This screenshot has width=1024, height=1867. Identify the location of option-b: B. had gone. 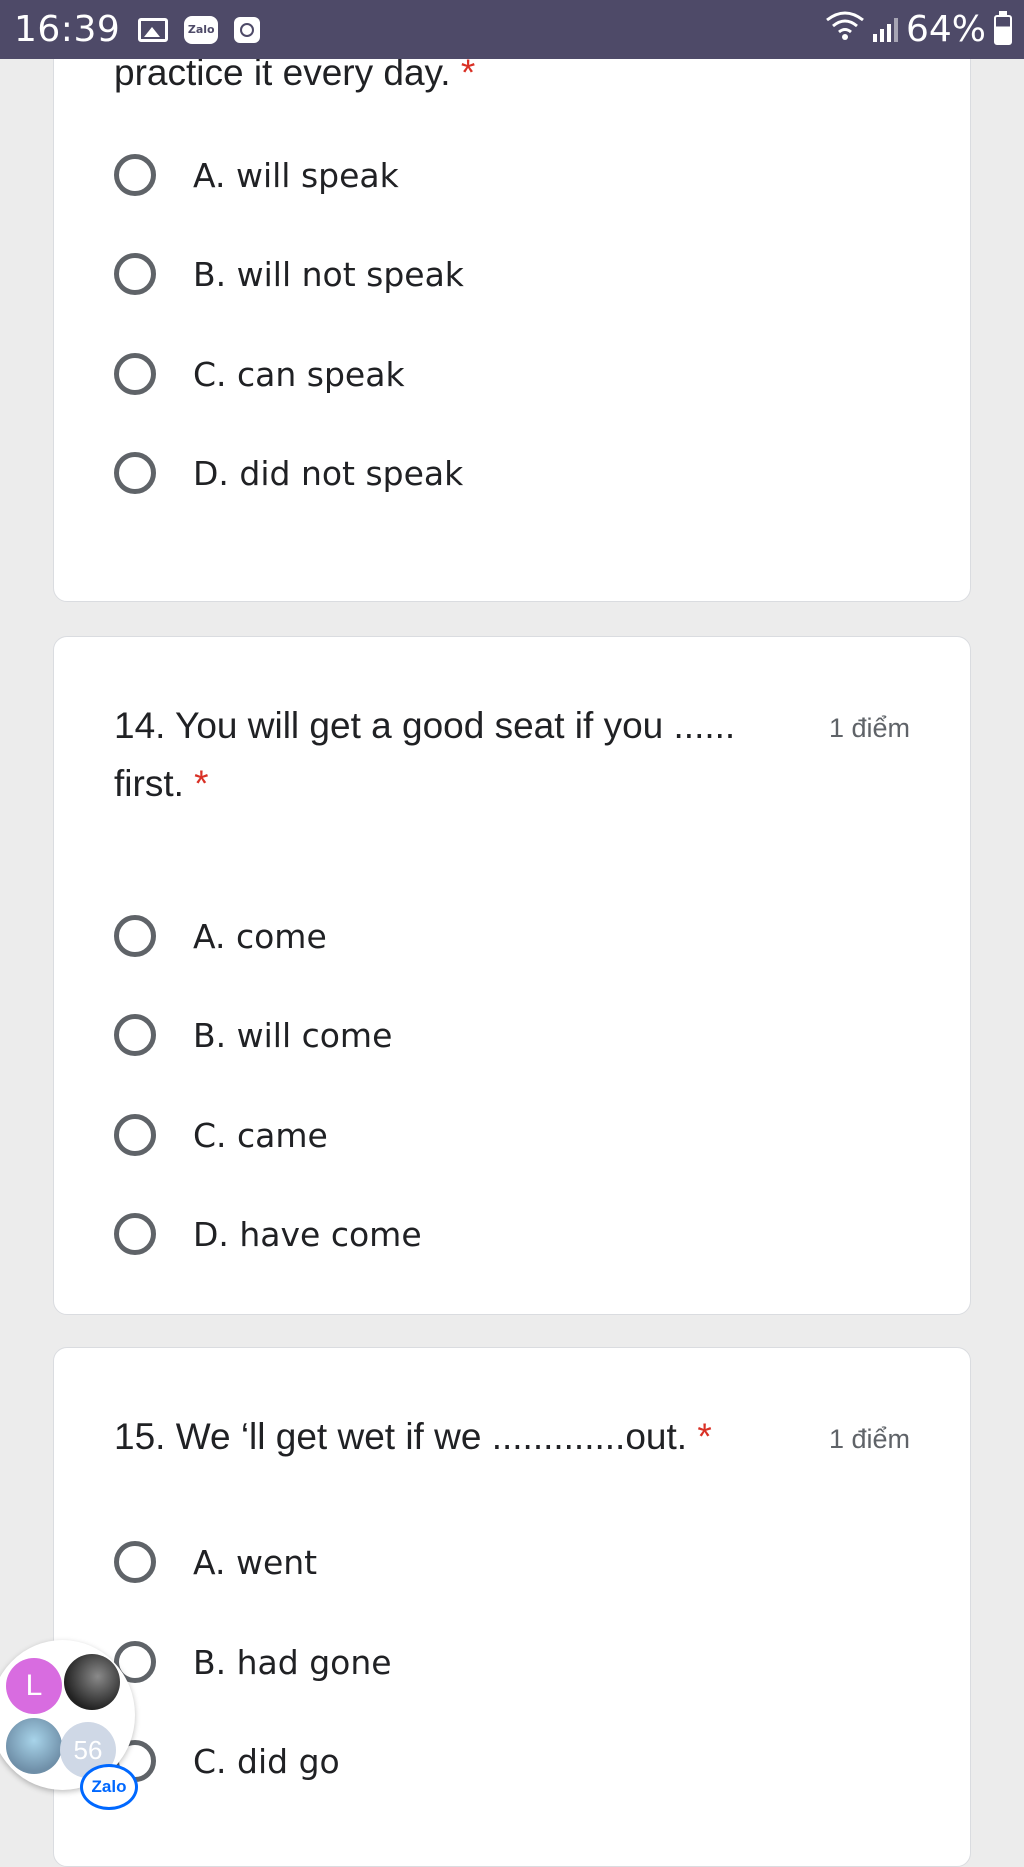
(253, 1662).